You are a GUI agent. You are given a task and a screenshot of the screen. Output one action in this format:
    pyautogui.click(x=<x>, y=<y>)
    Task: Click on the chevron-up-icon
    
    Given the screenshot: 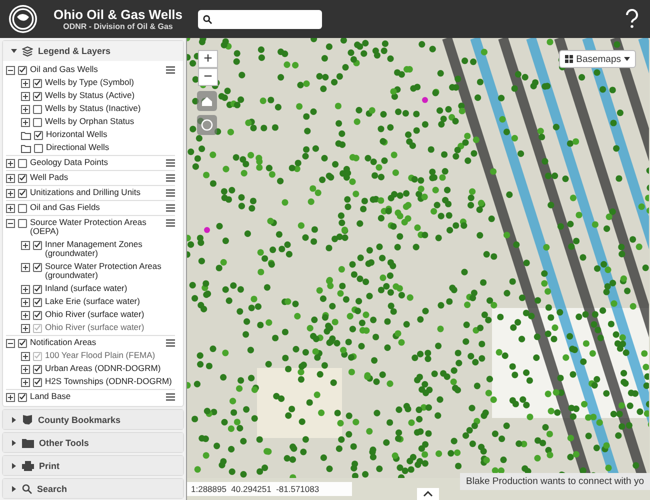 What is the action you would take?
    pyautogui.click(x=428, y=494)
    